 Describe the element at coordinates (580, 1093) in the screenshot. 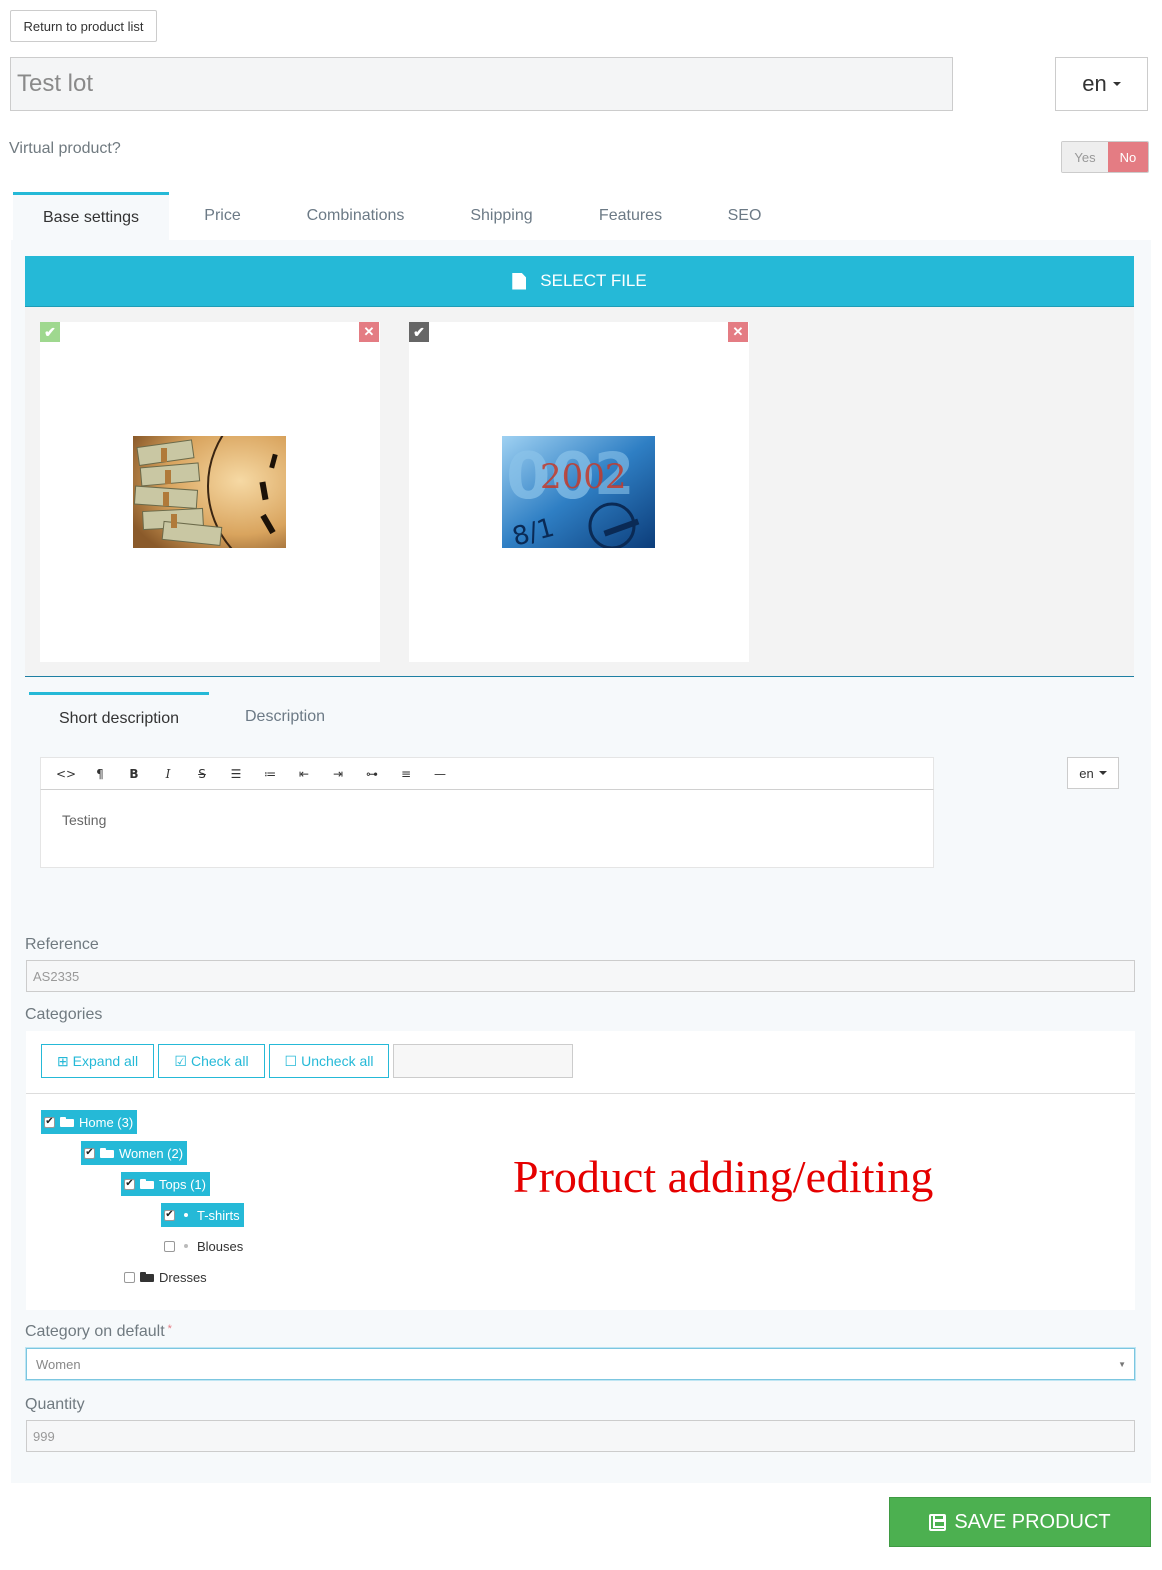

I see `divider` at that location.